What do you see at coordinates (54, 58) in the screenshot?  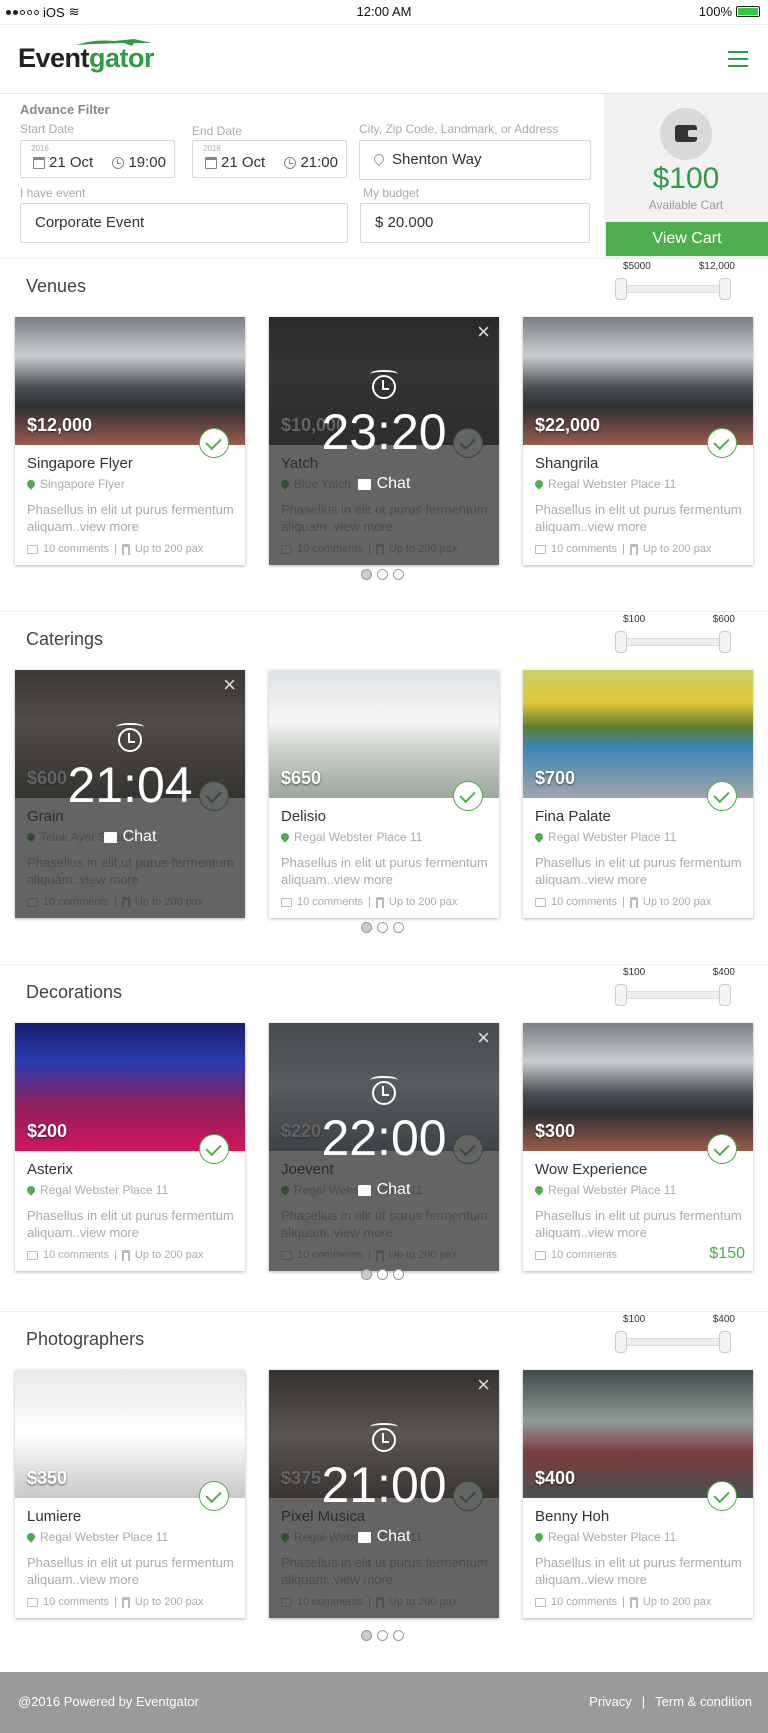 I see `logo-text-event: Event` at bounding box center [54, 58].